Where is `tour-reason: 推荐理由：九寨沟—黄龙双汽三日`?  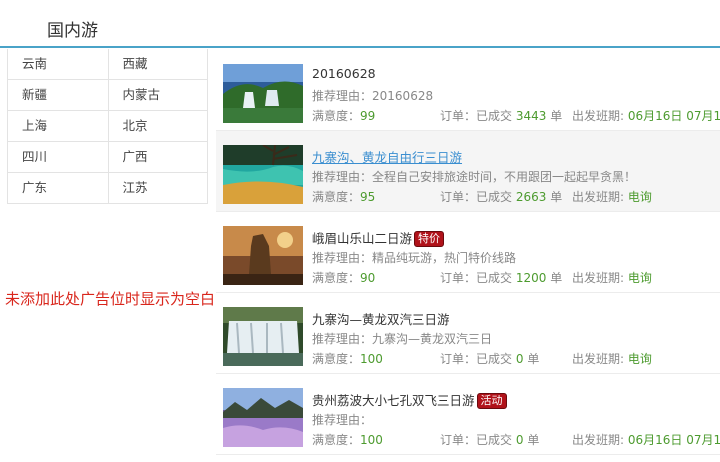 tour-reason: 推荐理由：九寨沟—黄龙双汽三日 is located at coordinates (402, 338).